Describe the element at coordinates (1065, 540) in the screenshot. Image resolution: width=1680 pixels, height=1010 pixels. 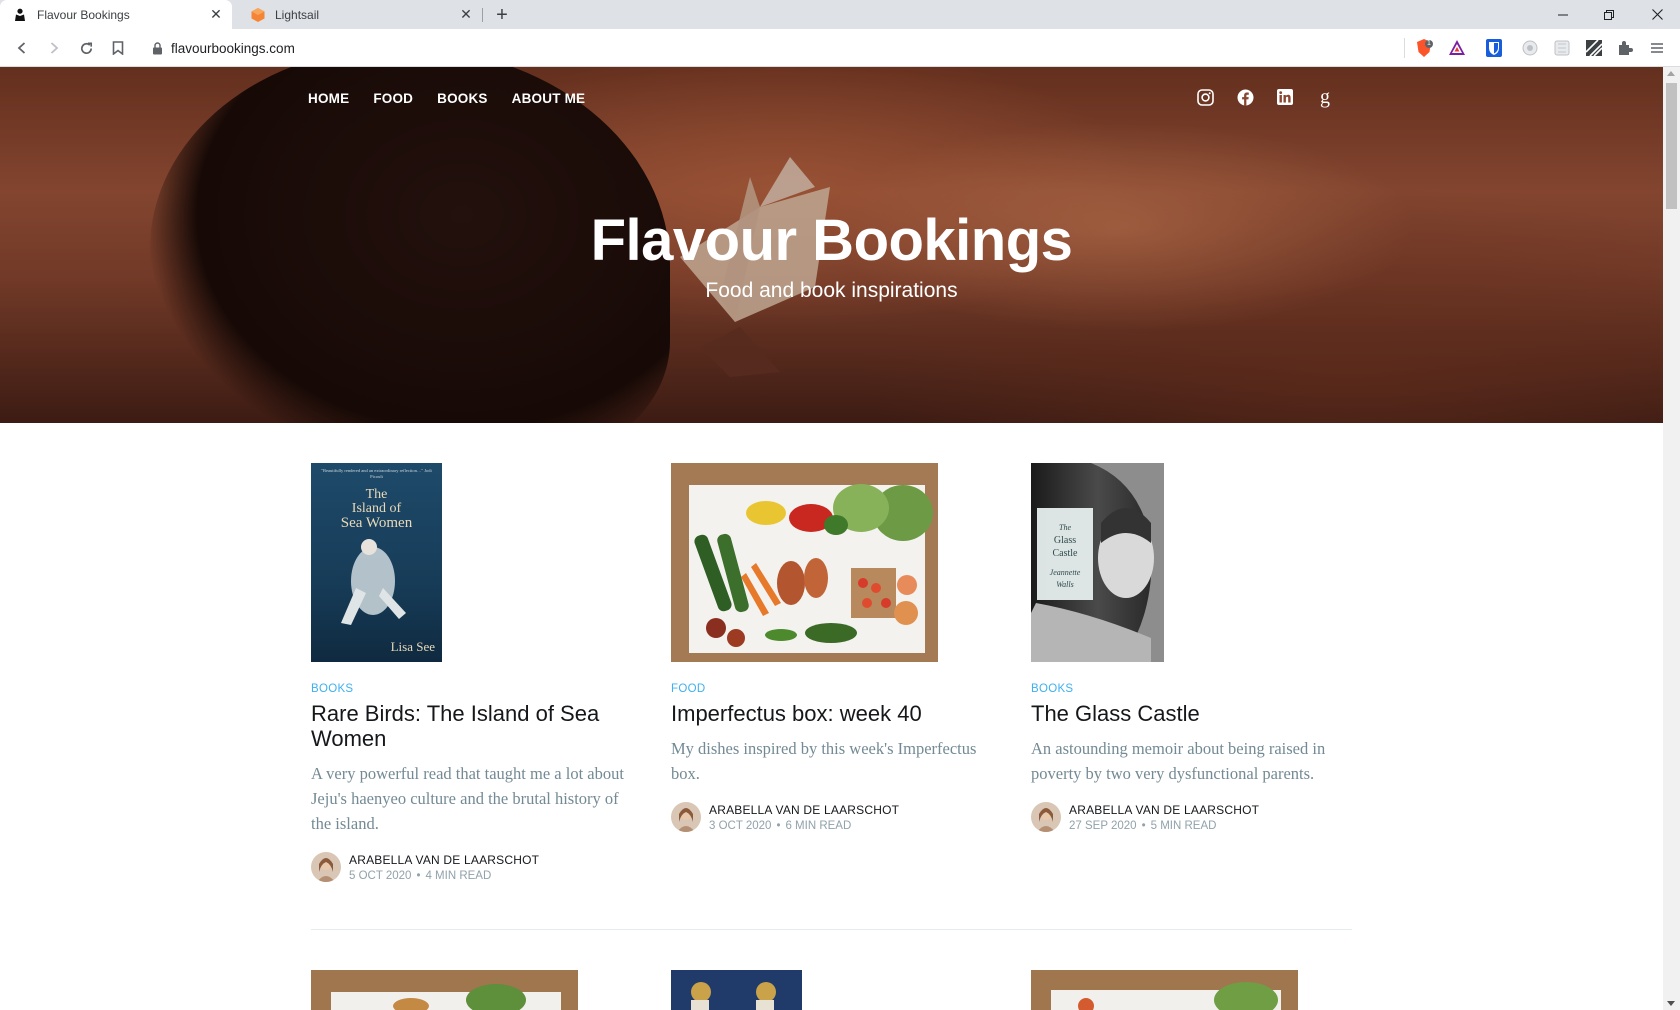
I see `cover-title-line2: Glass` at that location.